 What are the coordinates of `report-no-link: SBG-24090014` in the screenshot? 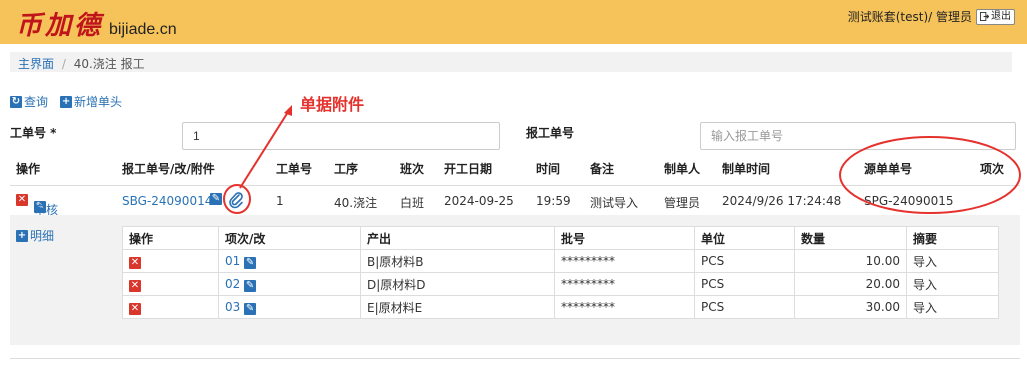 It's located at (167, 201).